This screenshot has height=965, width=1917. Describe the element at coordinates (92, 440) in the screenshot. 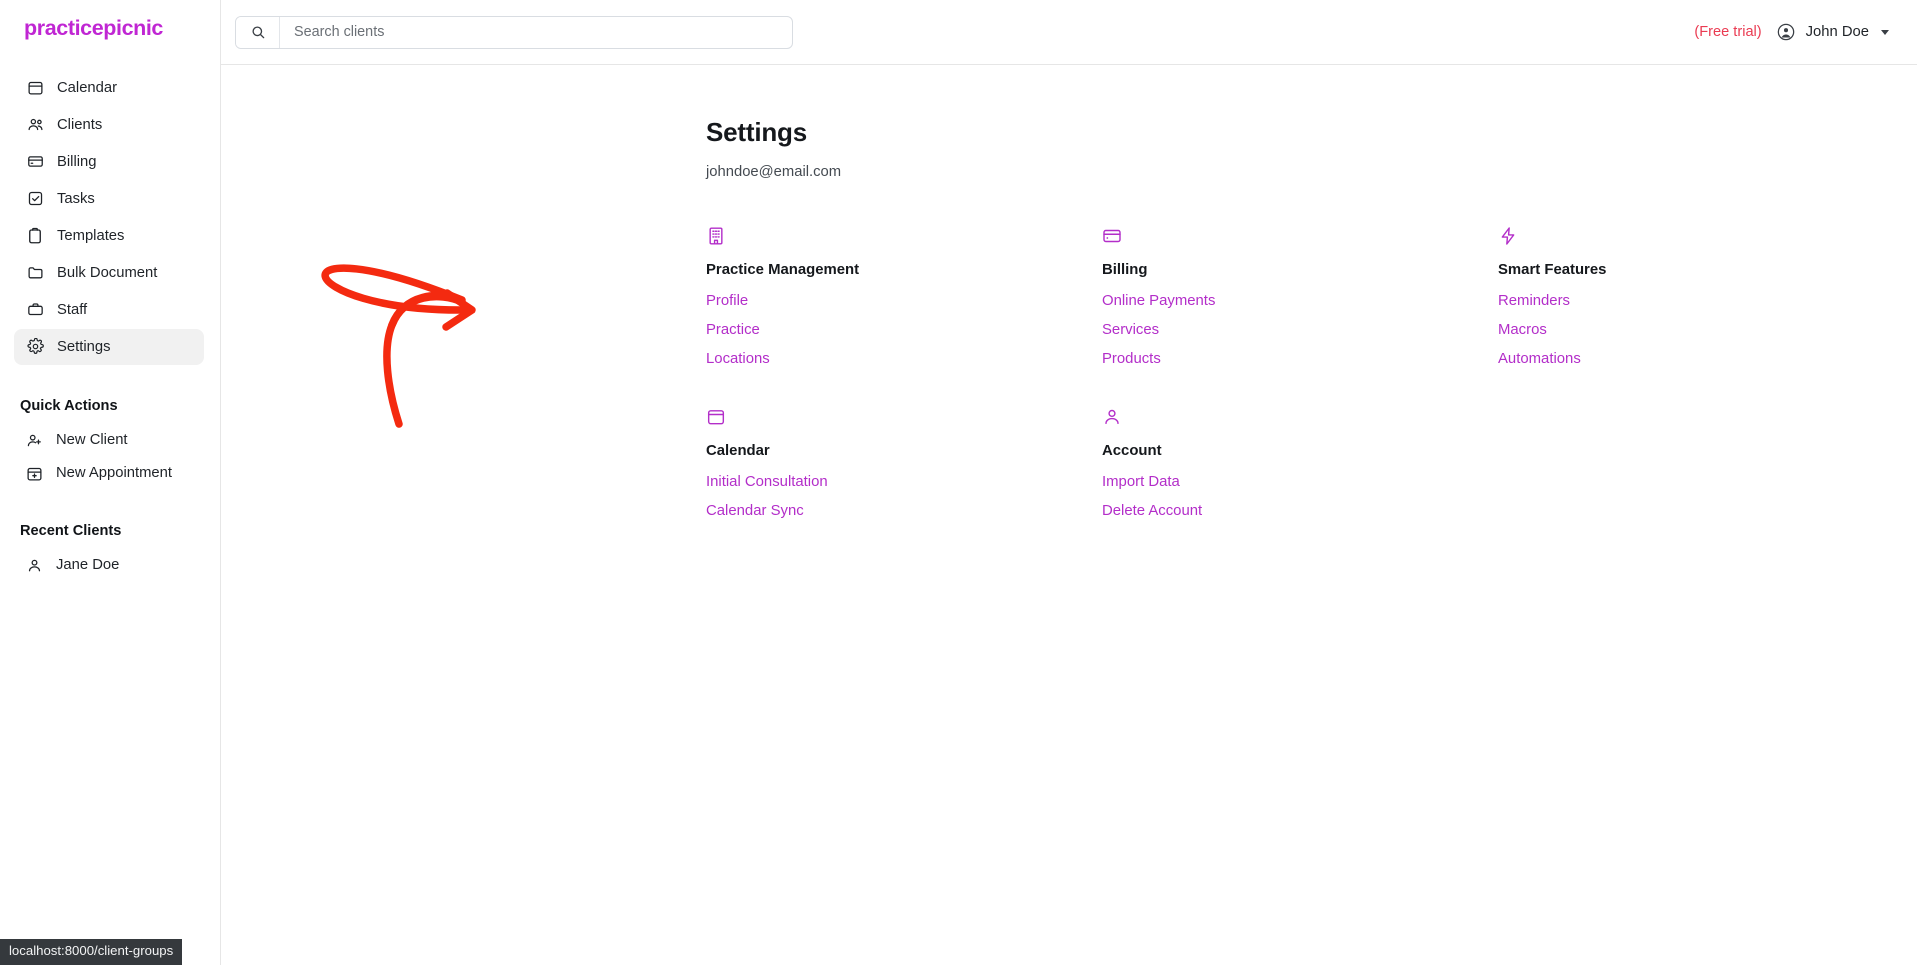

I see `quick-action-label: New Client` at that location.